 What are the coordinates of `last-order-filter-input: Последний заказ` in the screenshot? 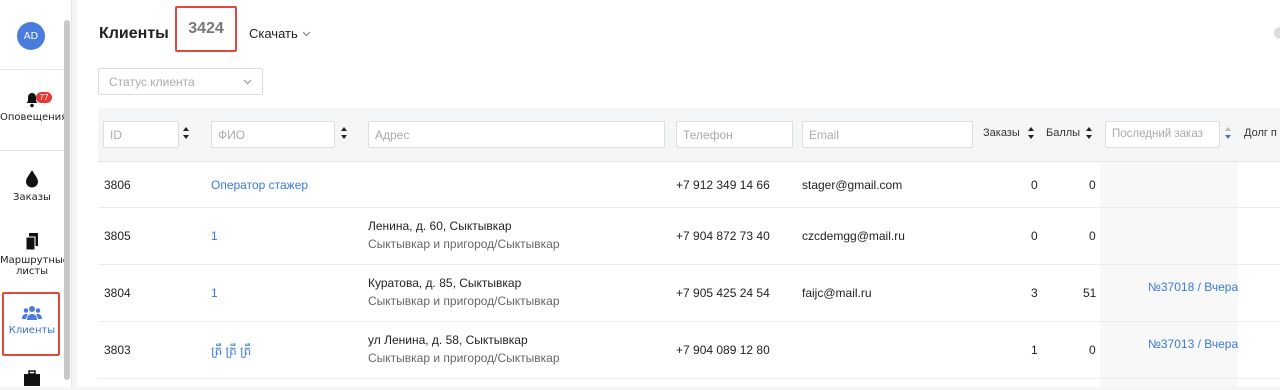 It's located at (1162, 134).